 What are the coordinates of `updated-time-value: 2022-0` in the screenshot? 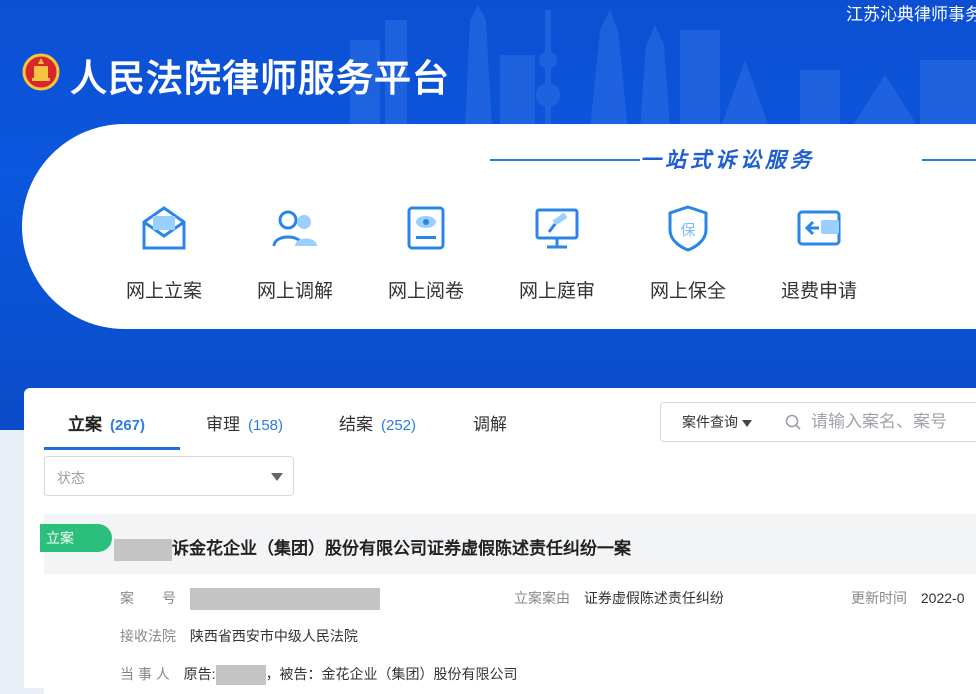 It's located at (942, 598).